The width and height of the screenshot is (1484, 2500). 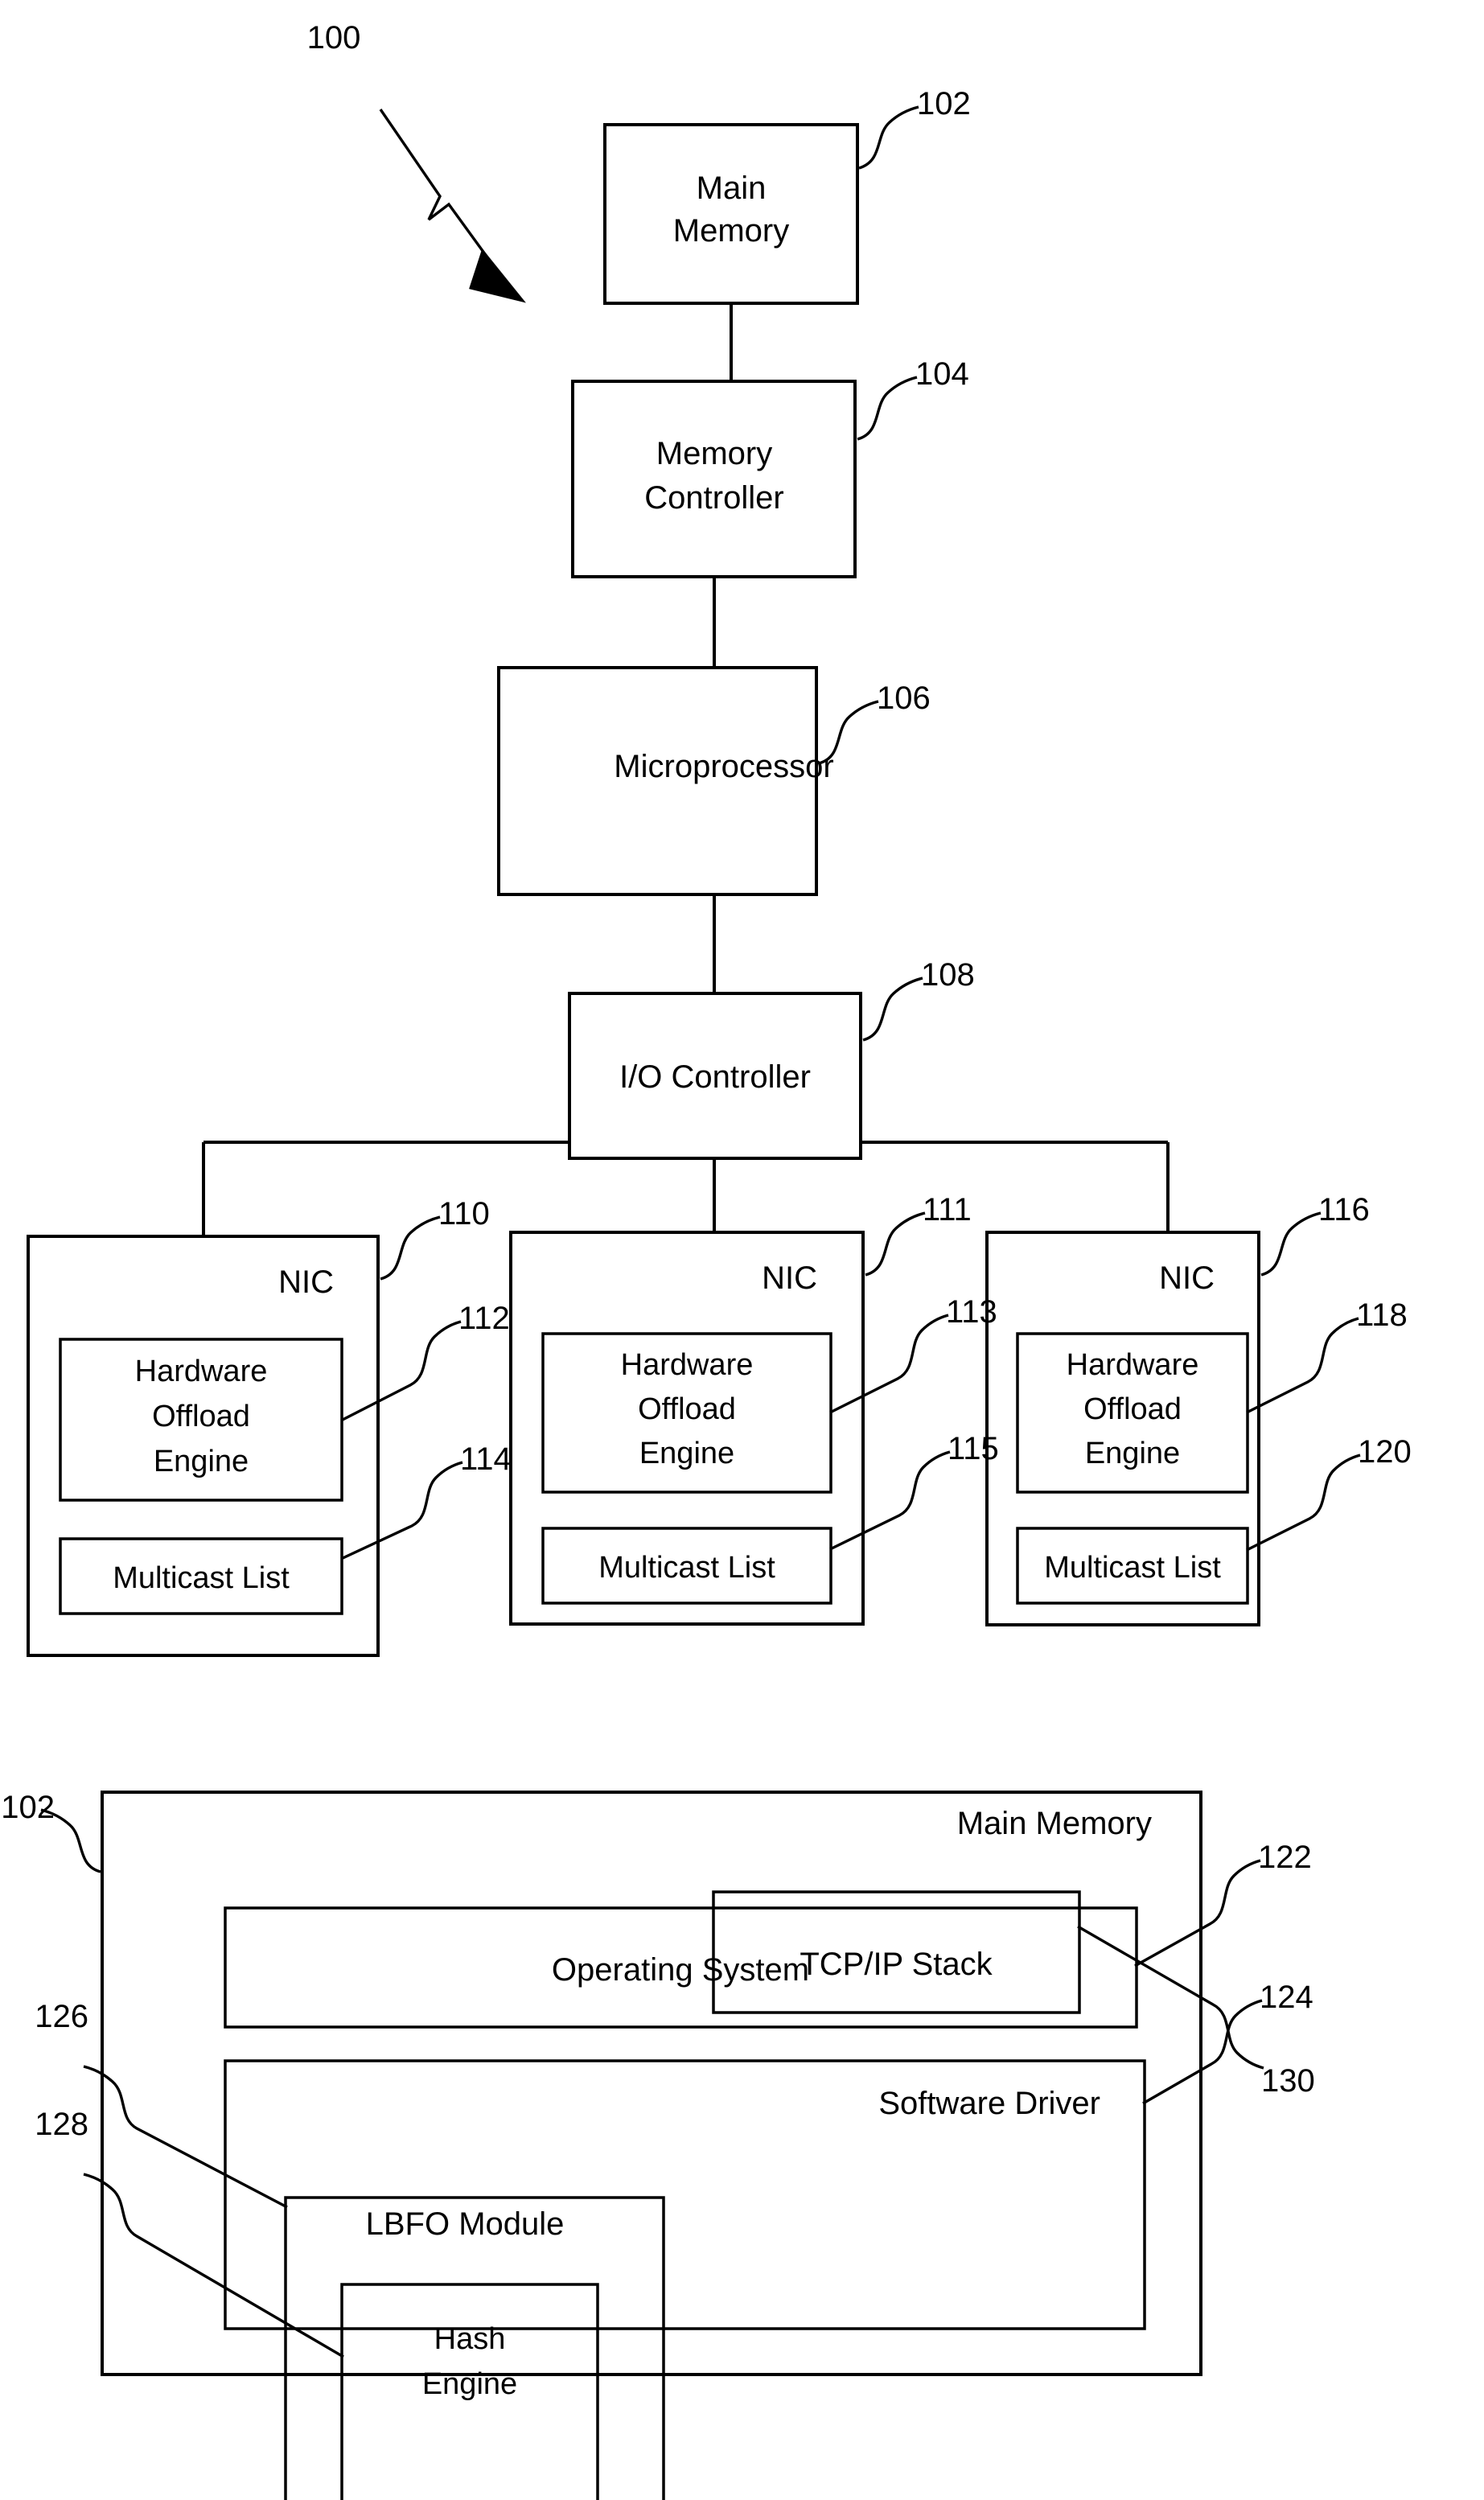 I want to click on ref-108-leader, so click(x=893, y=1010).